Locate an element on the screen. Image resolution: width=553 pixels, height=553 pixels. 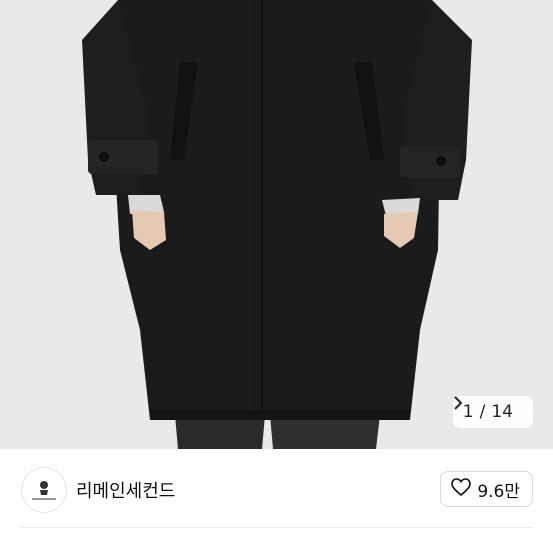
image-pager: 1 / 14 is located at coordinates (492, 412).